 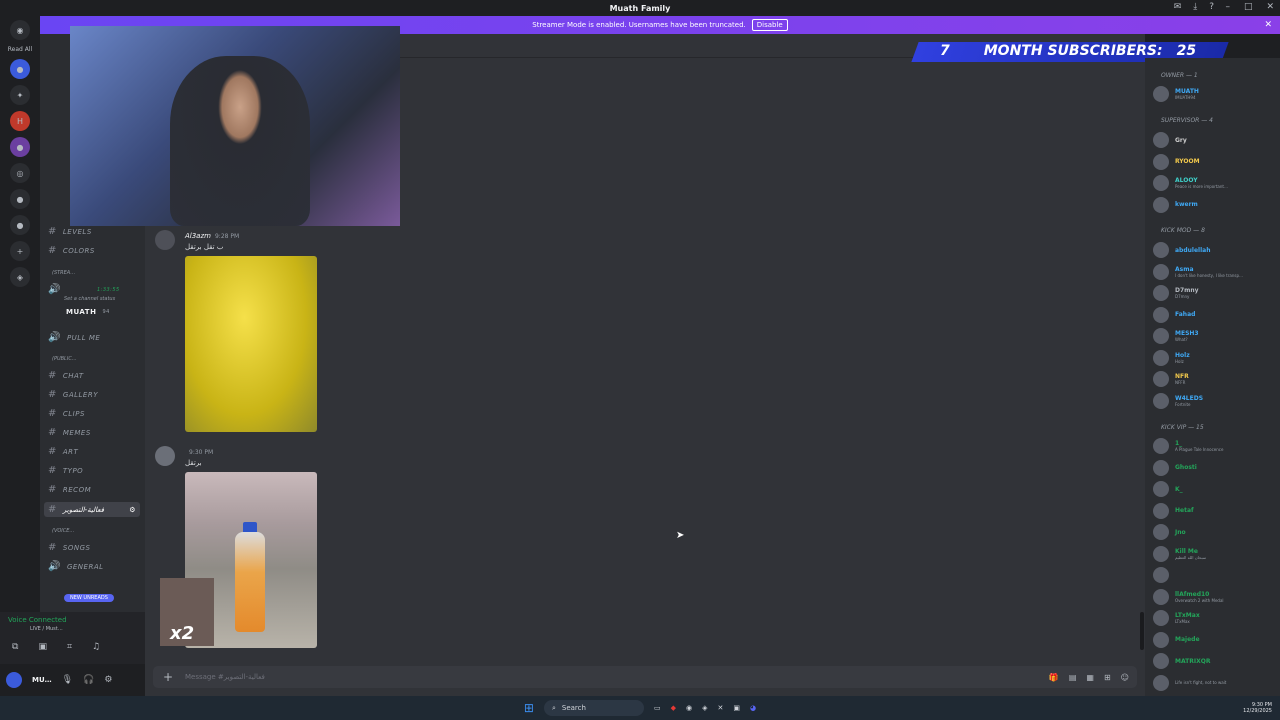 What do you see at coordinates (720, 708) in the screenshot?
I see `app-icon: ✕` at bounding box center [720, 708].